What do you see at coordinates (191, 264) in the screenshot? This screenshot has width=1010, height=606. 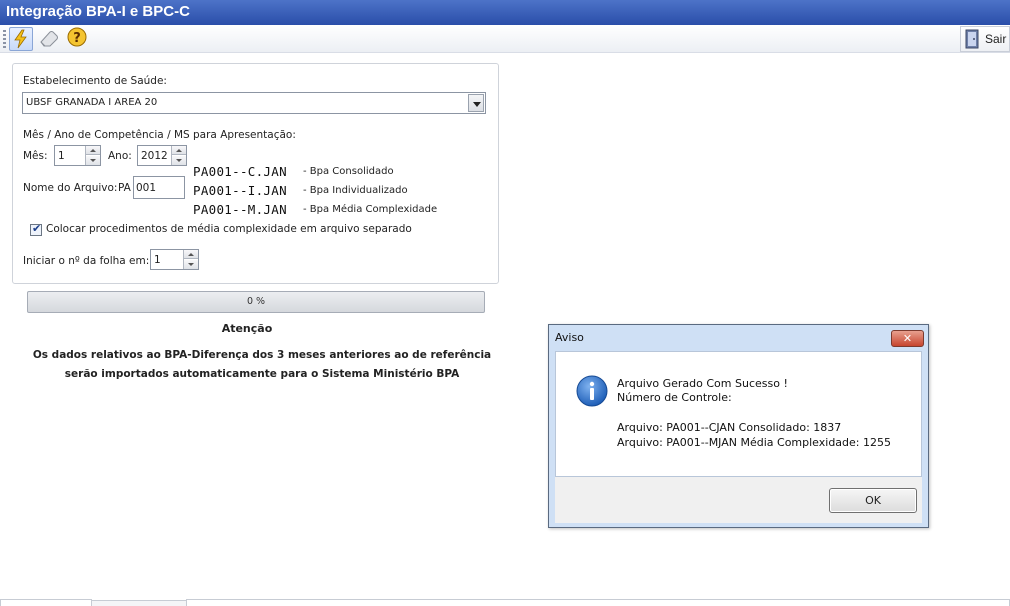 I see `sheet-down-arrow-icon` at bounding box center [191, 264].